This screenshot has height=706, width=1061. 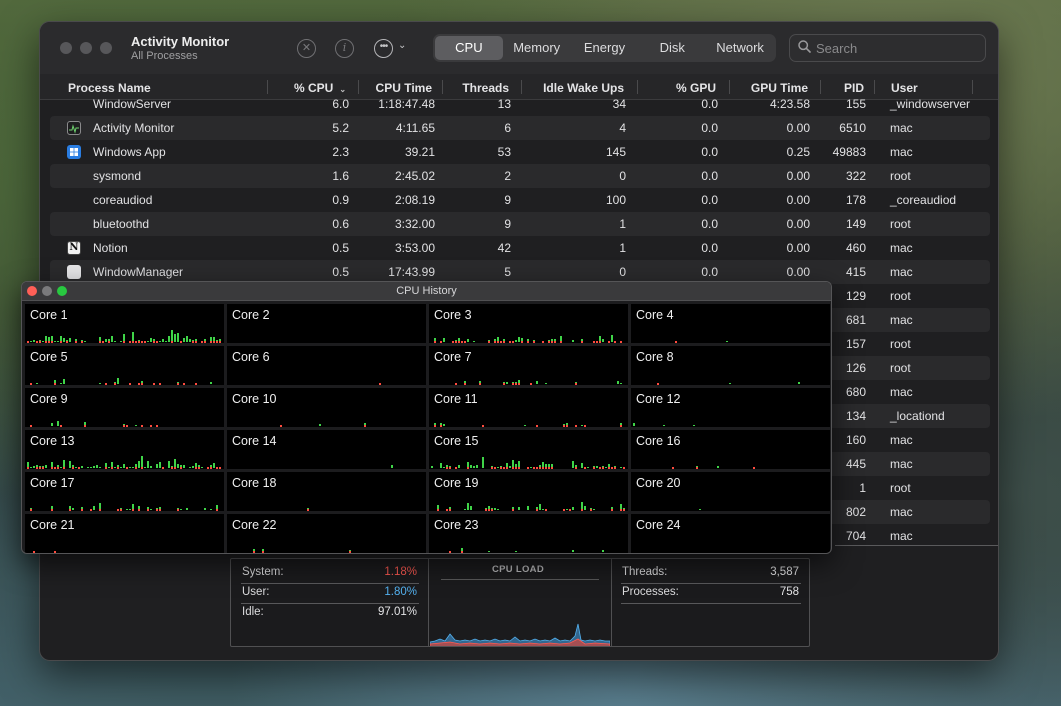 I want to click on pid: 134, so click(x=855, y=416).